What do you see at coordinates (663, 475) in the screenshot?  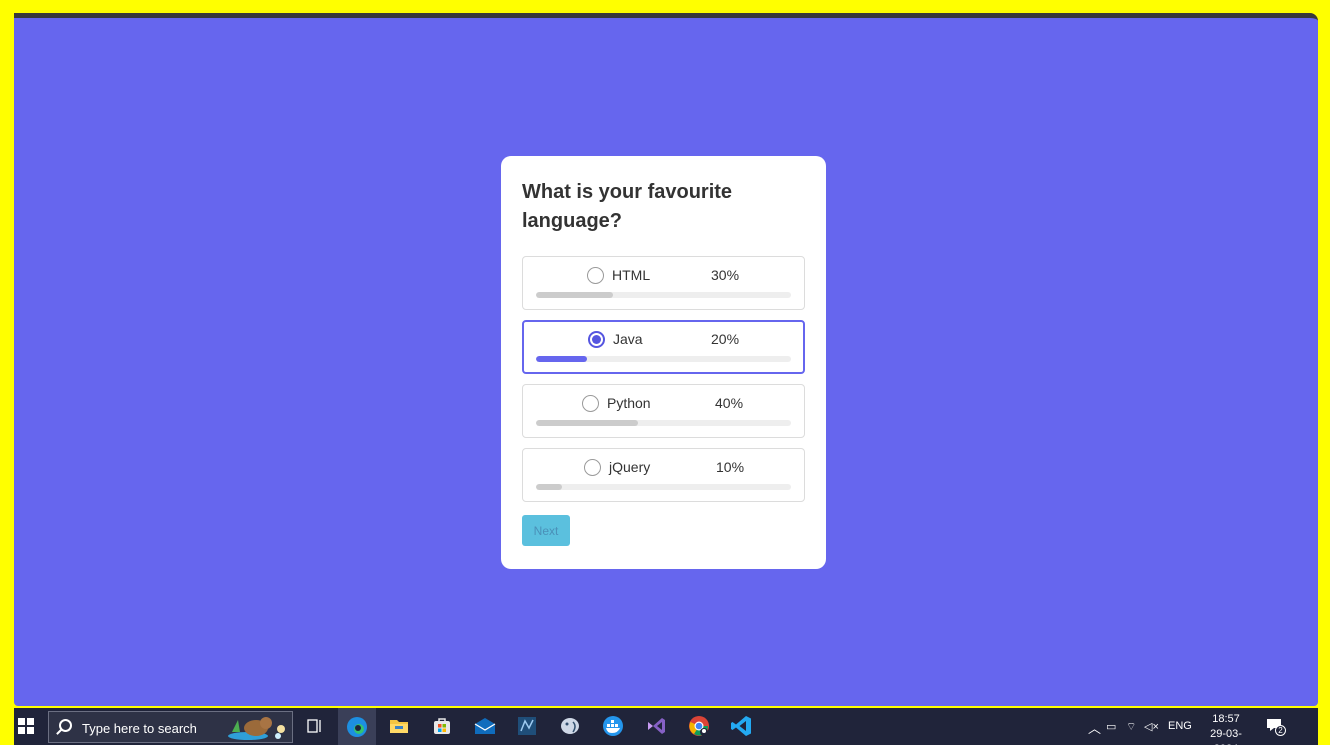 I see `option-jquery: jQuery 10%` at bounding box center [663, 475].